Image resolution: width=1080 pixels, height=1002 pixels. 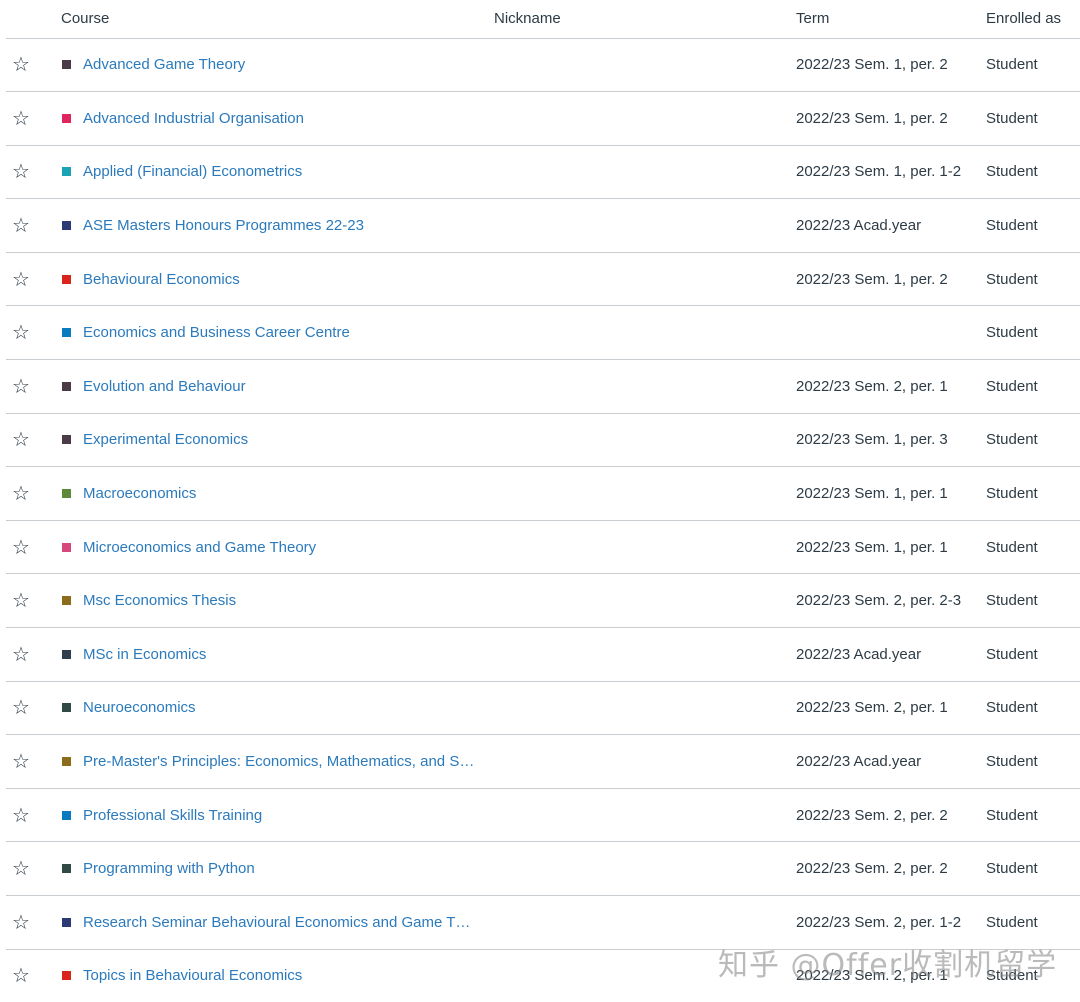 I want to click on header-nickname: Nickname, so click(x=641, y=19).